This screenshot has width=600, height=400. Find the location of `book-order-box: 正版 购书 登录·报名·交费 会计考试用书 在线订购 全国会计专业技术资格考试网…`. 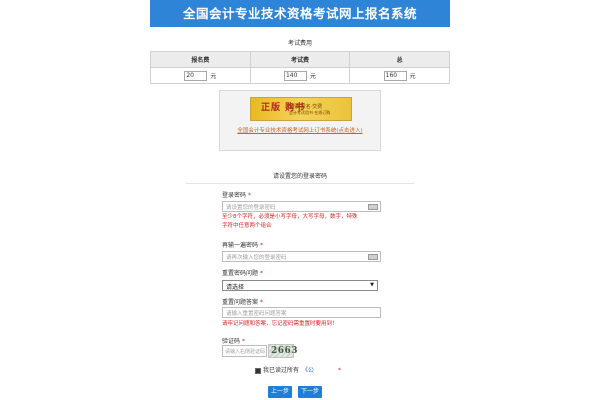

book-order-box: 正版 购书 登录·报名·交费 会计考试用书 在线订购 全国会计专业技术资格考试网… is located at coordinates (300, 120).